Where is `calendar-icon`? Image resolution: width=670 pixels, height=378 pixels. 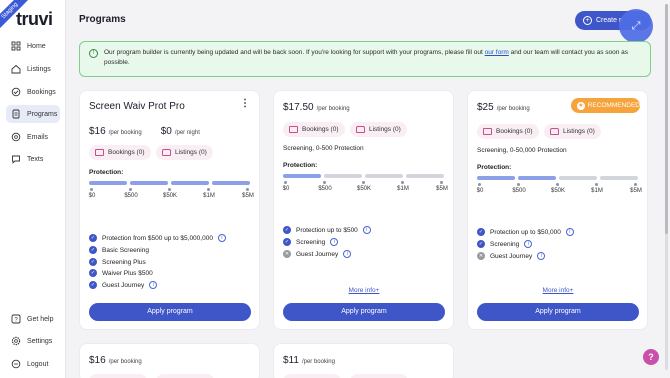 calendar-icon is located at coordinates (293, 129).